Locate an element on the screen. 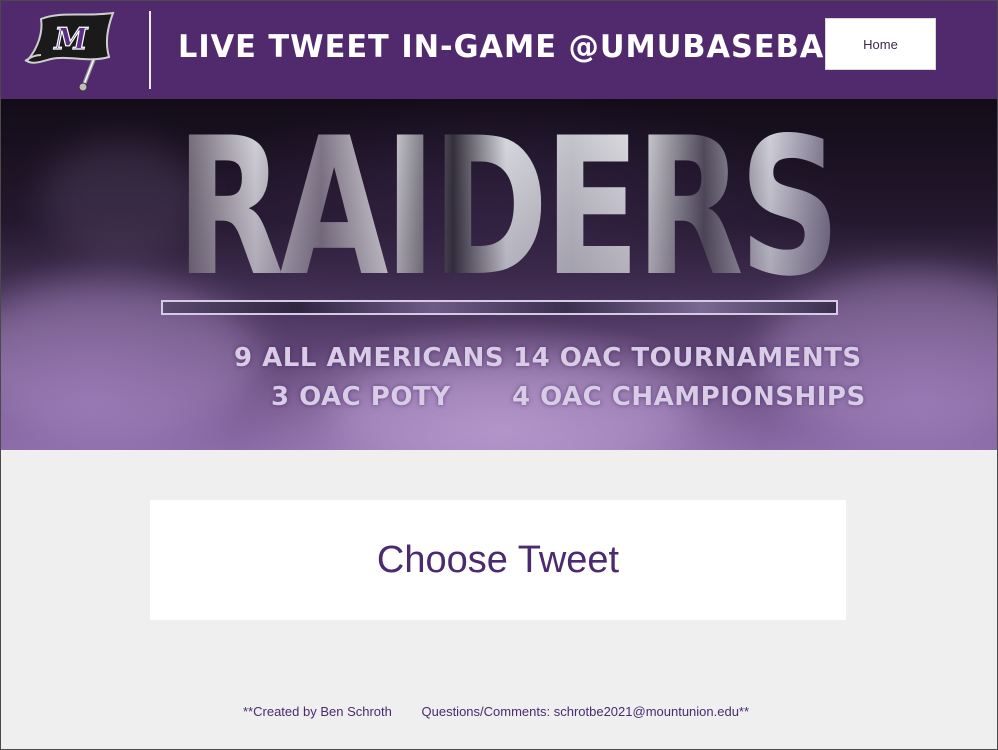 The height and width of the screenshot is (750, 998). raiders-letters-shade: RAIDERS is located at coordinates (506, 201).